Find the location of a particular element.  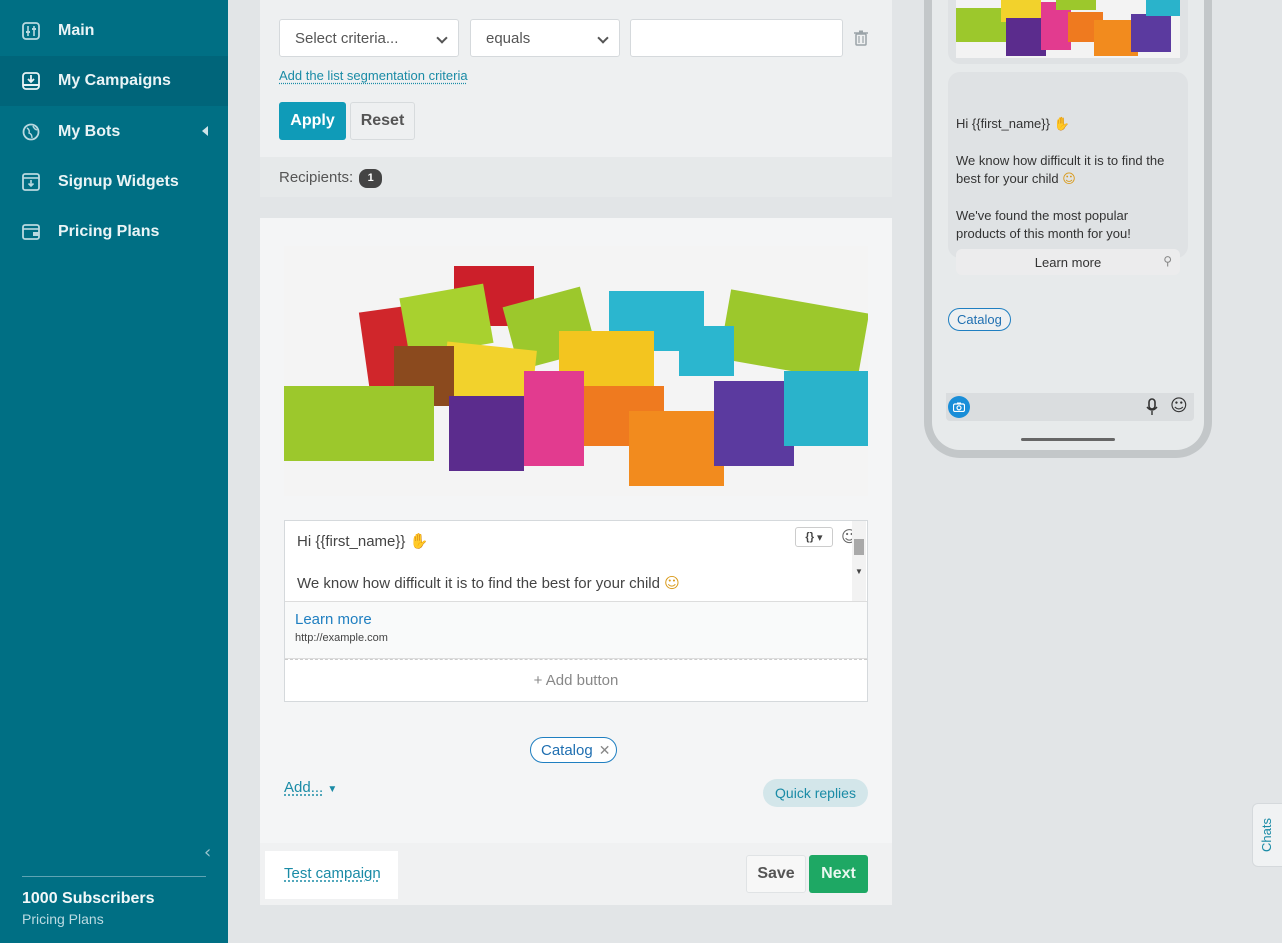

sidebar-item-label: Signup Widgets is located at coordinates (118, 181).